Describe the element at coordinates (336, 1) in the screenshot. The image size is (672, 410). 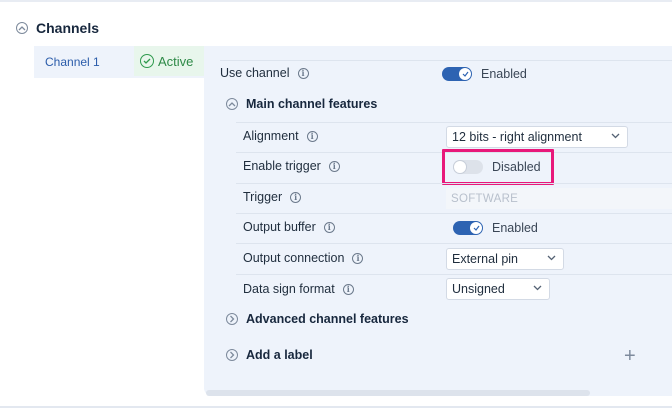
I see `top-divider` at that location.